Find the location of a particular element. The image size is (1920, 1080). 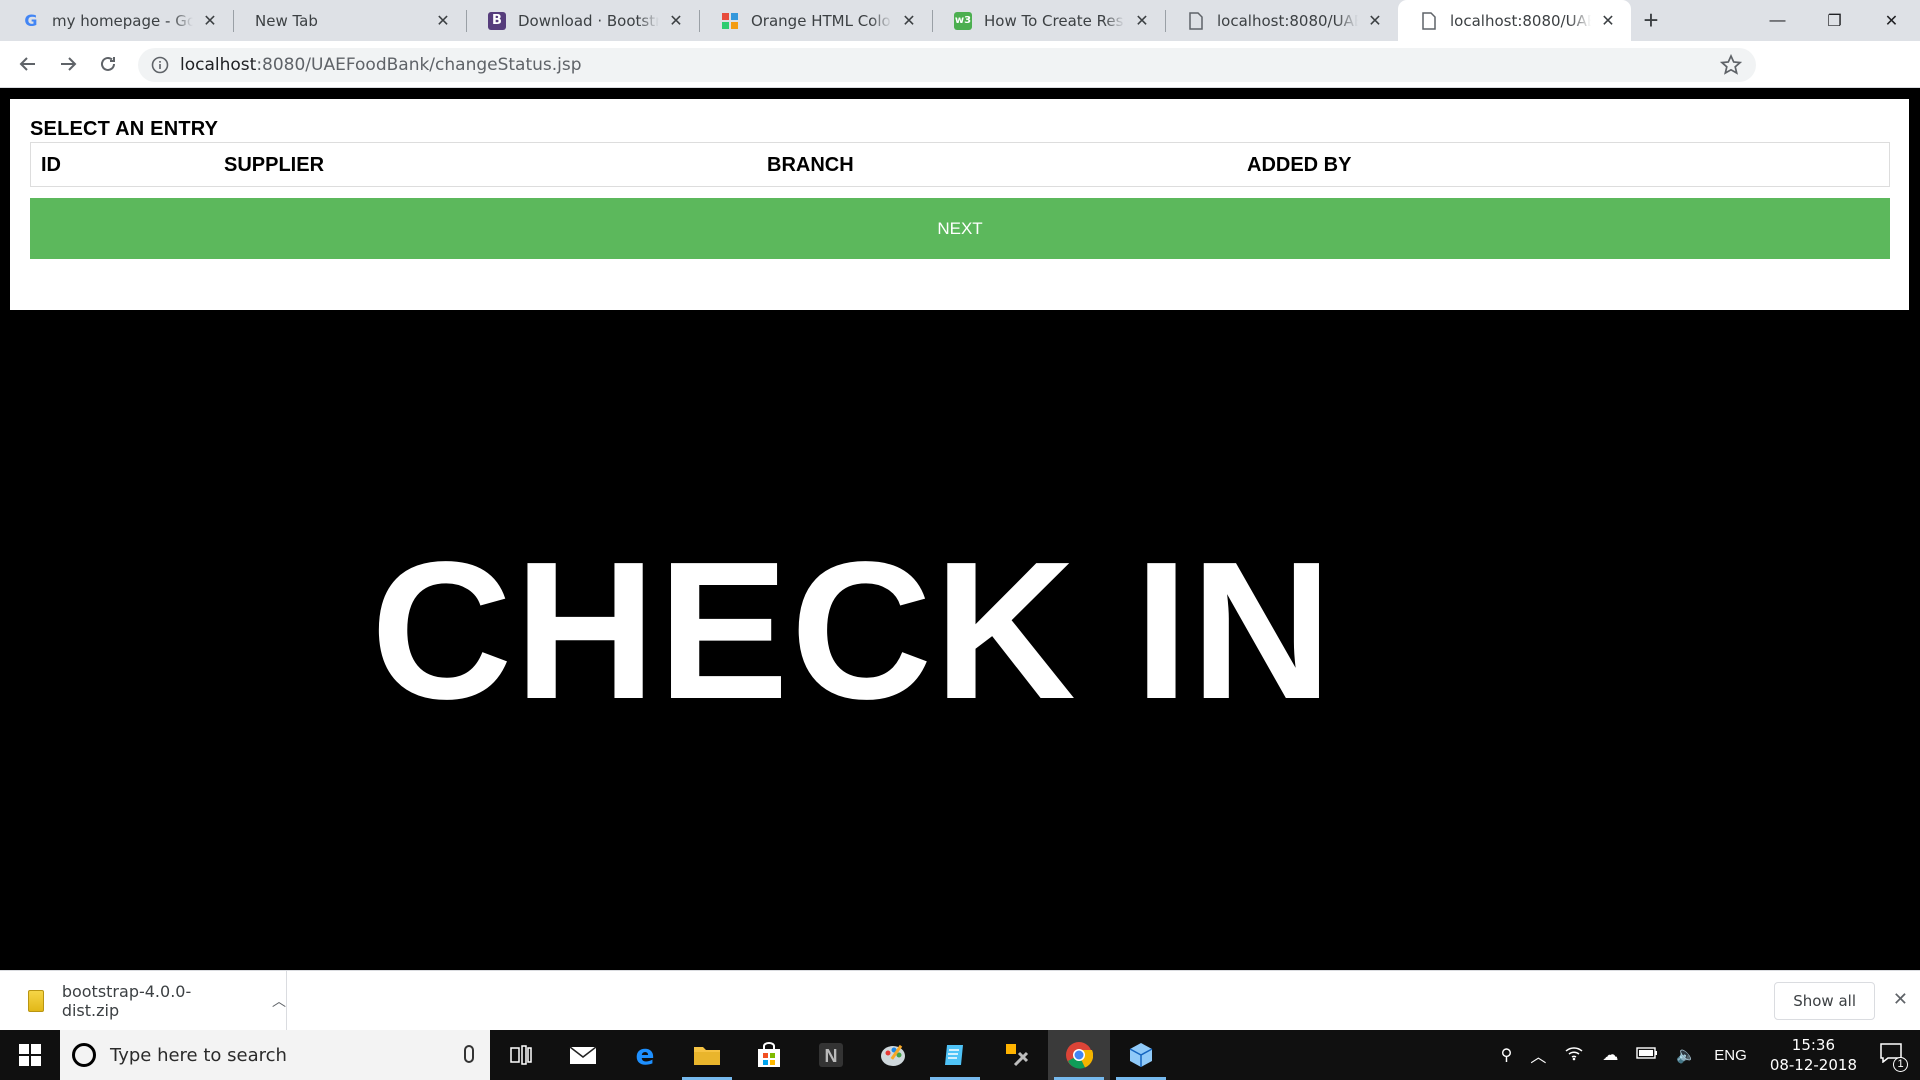

paint-app-icon is located at coordinates (893, 1055).